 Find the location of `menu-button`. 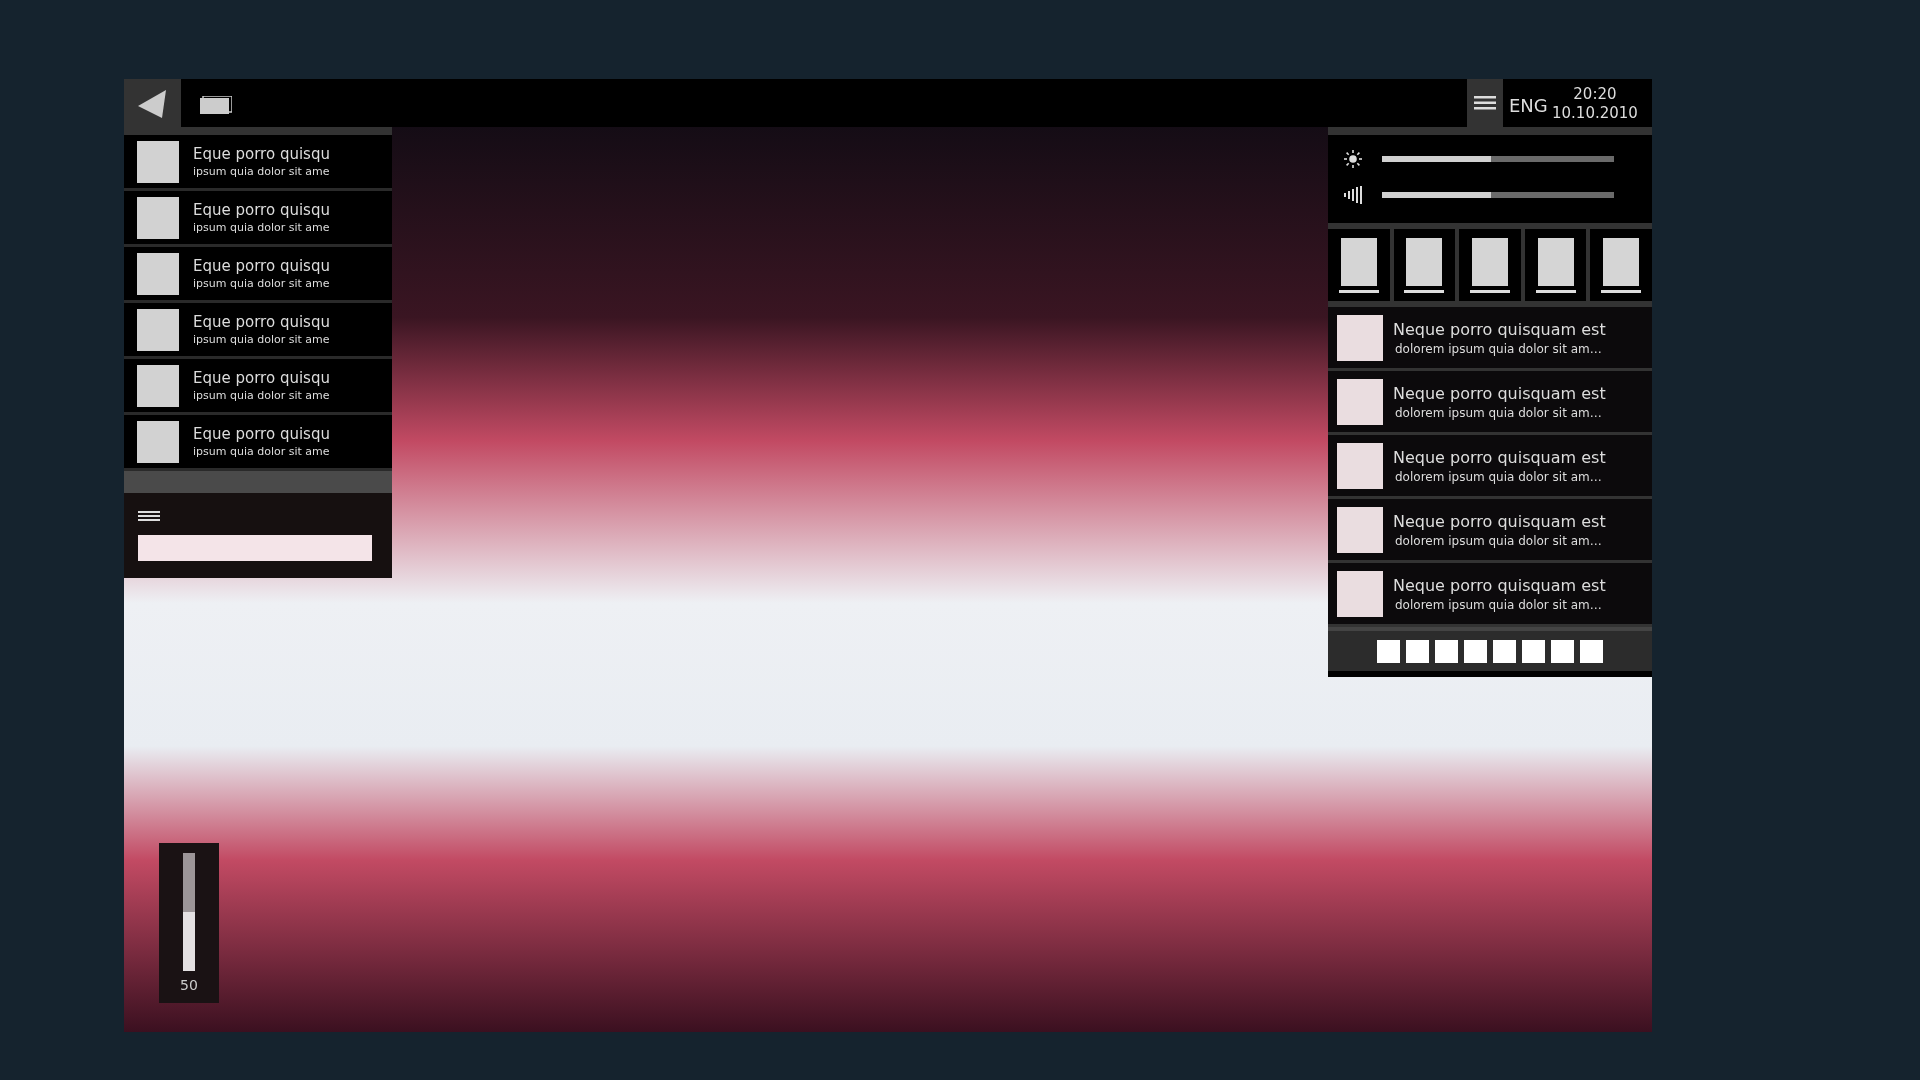

menu-button is located at coordinates (1485, 103).